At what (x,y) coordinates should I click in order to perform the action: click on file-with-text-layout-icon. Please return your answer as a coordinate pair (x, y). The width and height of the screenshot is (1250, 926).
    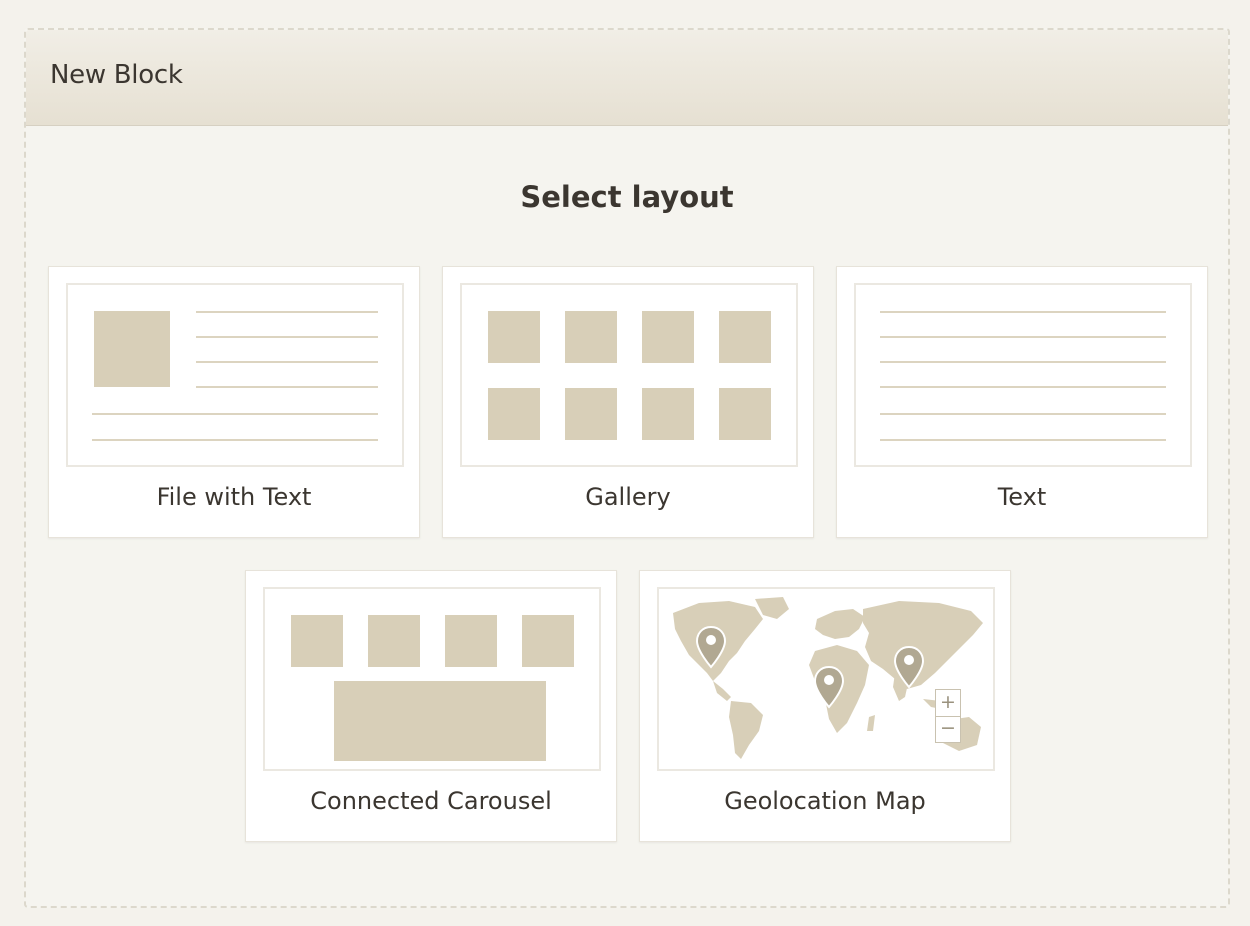
    Looking at the image, I should click on (235, 375).